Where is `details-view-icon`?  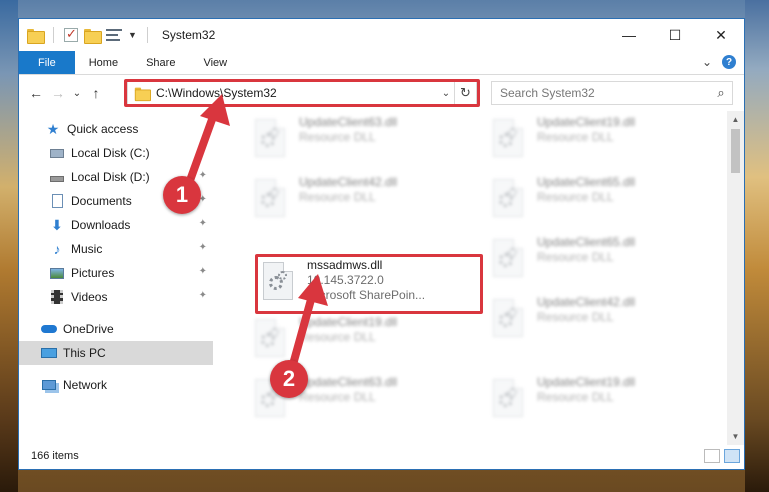 details-view-icon is located at coordinates (712, 456).